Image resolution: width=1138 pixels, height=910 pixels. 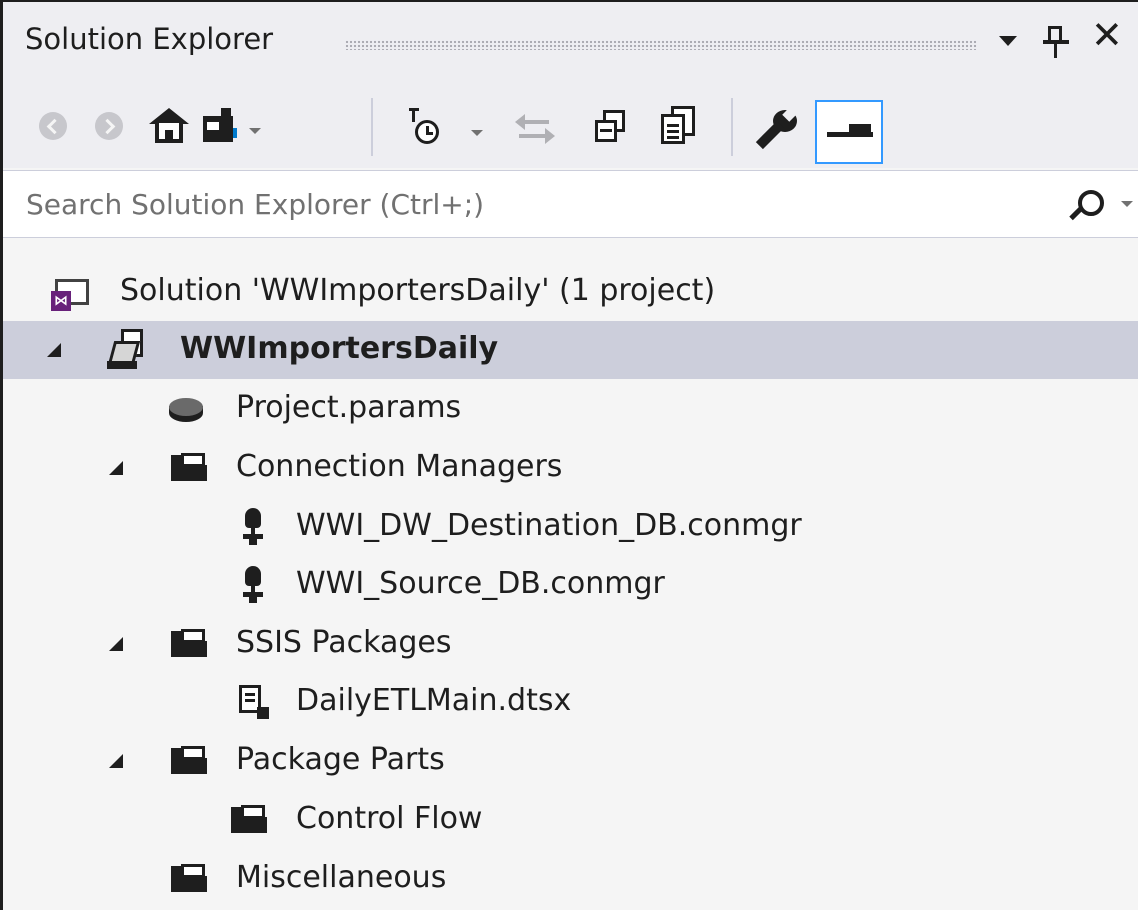 I want to click on tree-node-label: Package Parts, so click(x=340, y=759).